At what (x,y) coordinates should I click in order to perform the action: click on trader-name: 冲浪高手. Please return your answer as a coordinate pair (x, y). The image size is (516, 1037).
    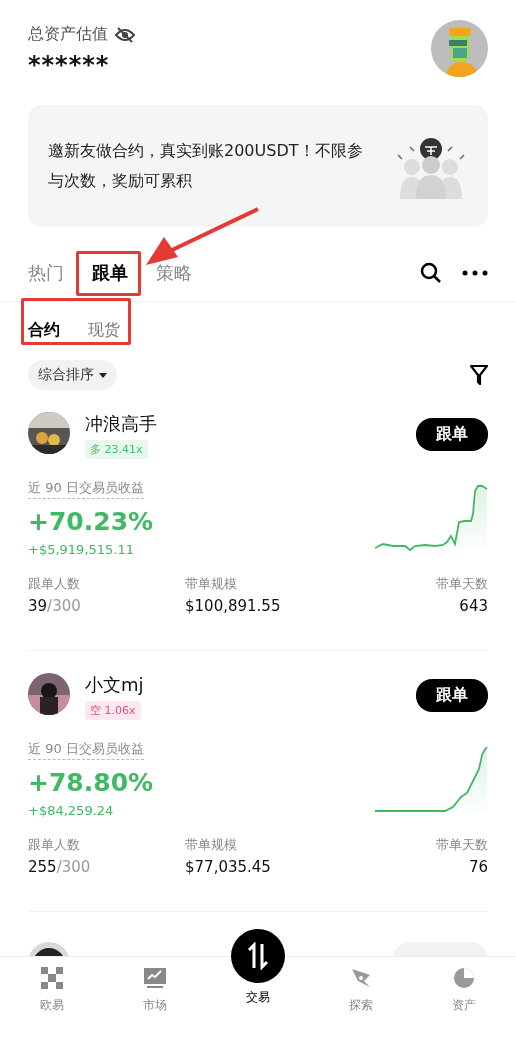
    Looking at the image, I should click on (121, 424).